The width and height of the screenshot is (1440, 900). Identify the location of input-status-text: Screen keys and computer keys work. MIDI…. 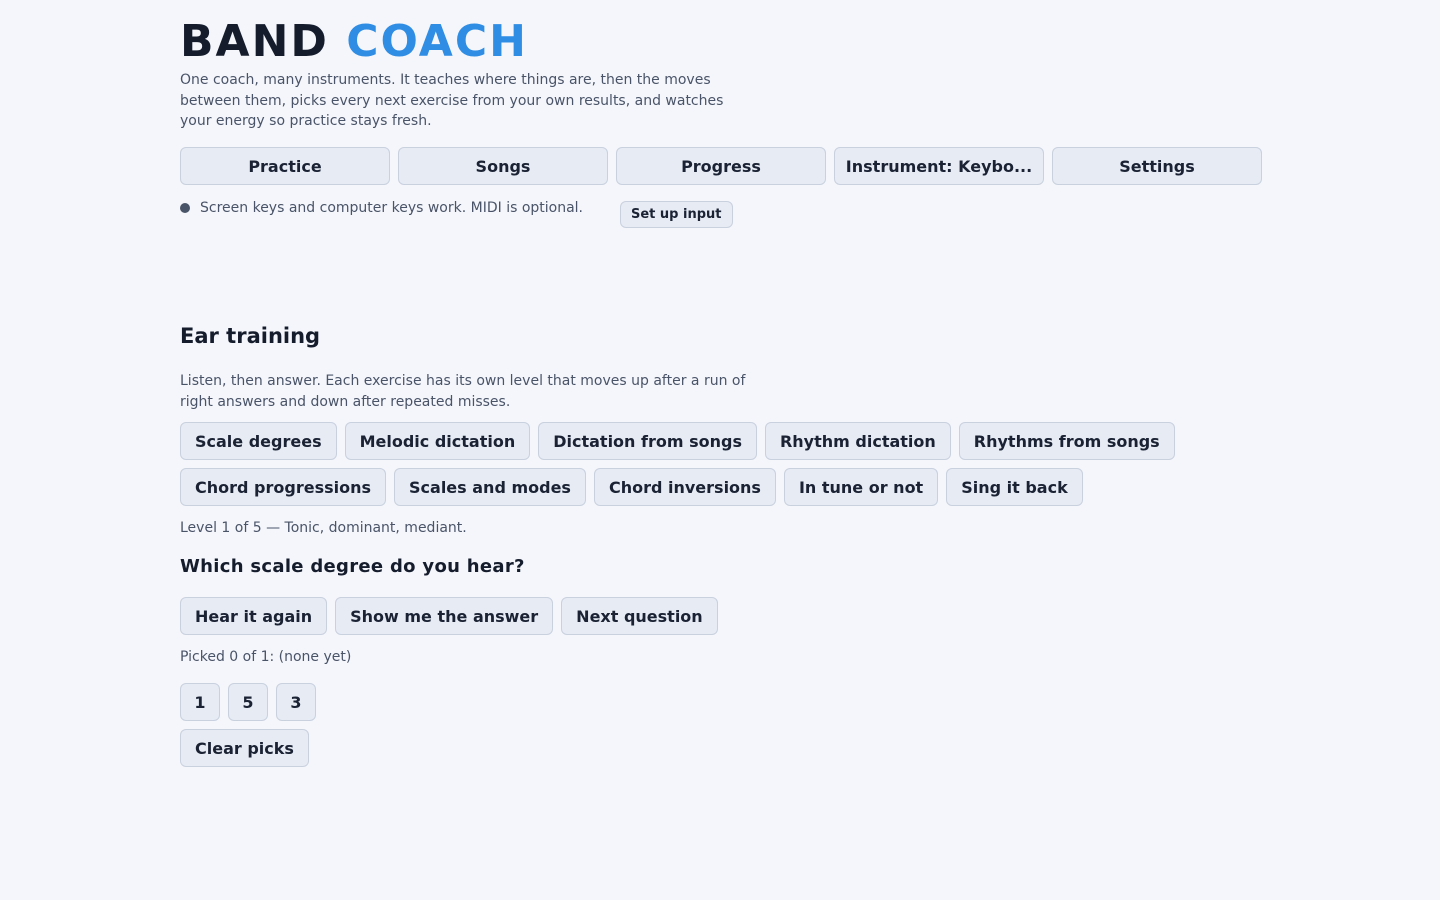
(392, 208).